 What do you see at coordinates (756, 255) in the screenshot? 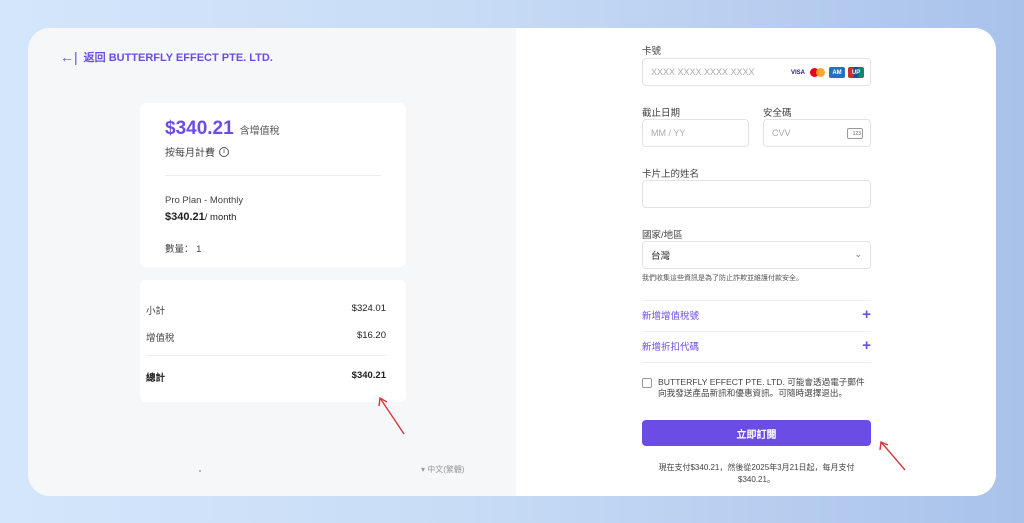
I see `country-select: 台灣 ⌄` at bounding box center [756, 255].